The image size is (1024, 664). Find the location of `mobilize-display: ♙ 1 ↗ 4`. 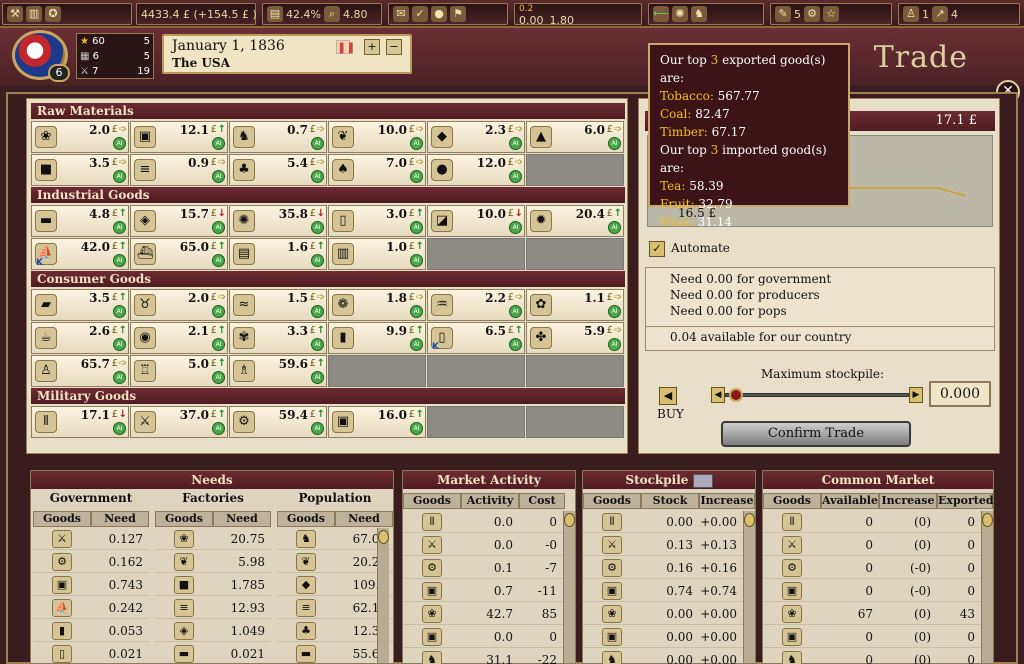

mobilize-display: ♙ 1 ↗ 4 is located at coordinates (959, 14).